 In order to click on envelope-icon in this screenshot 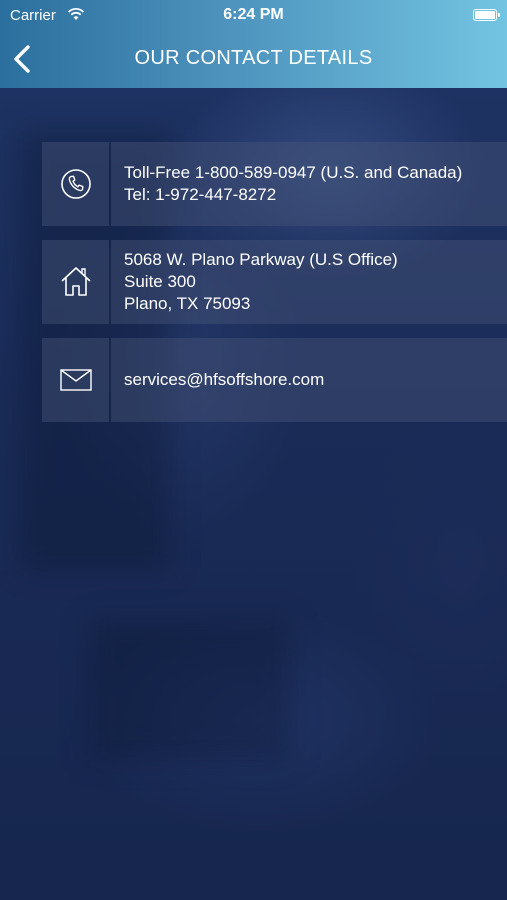, I will do `click(75, 380)`.